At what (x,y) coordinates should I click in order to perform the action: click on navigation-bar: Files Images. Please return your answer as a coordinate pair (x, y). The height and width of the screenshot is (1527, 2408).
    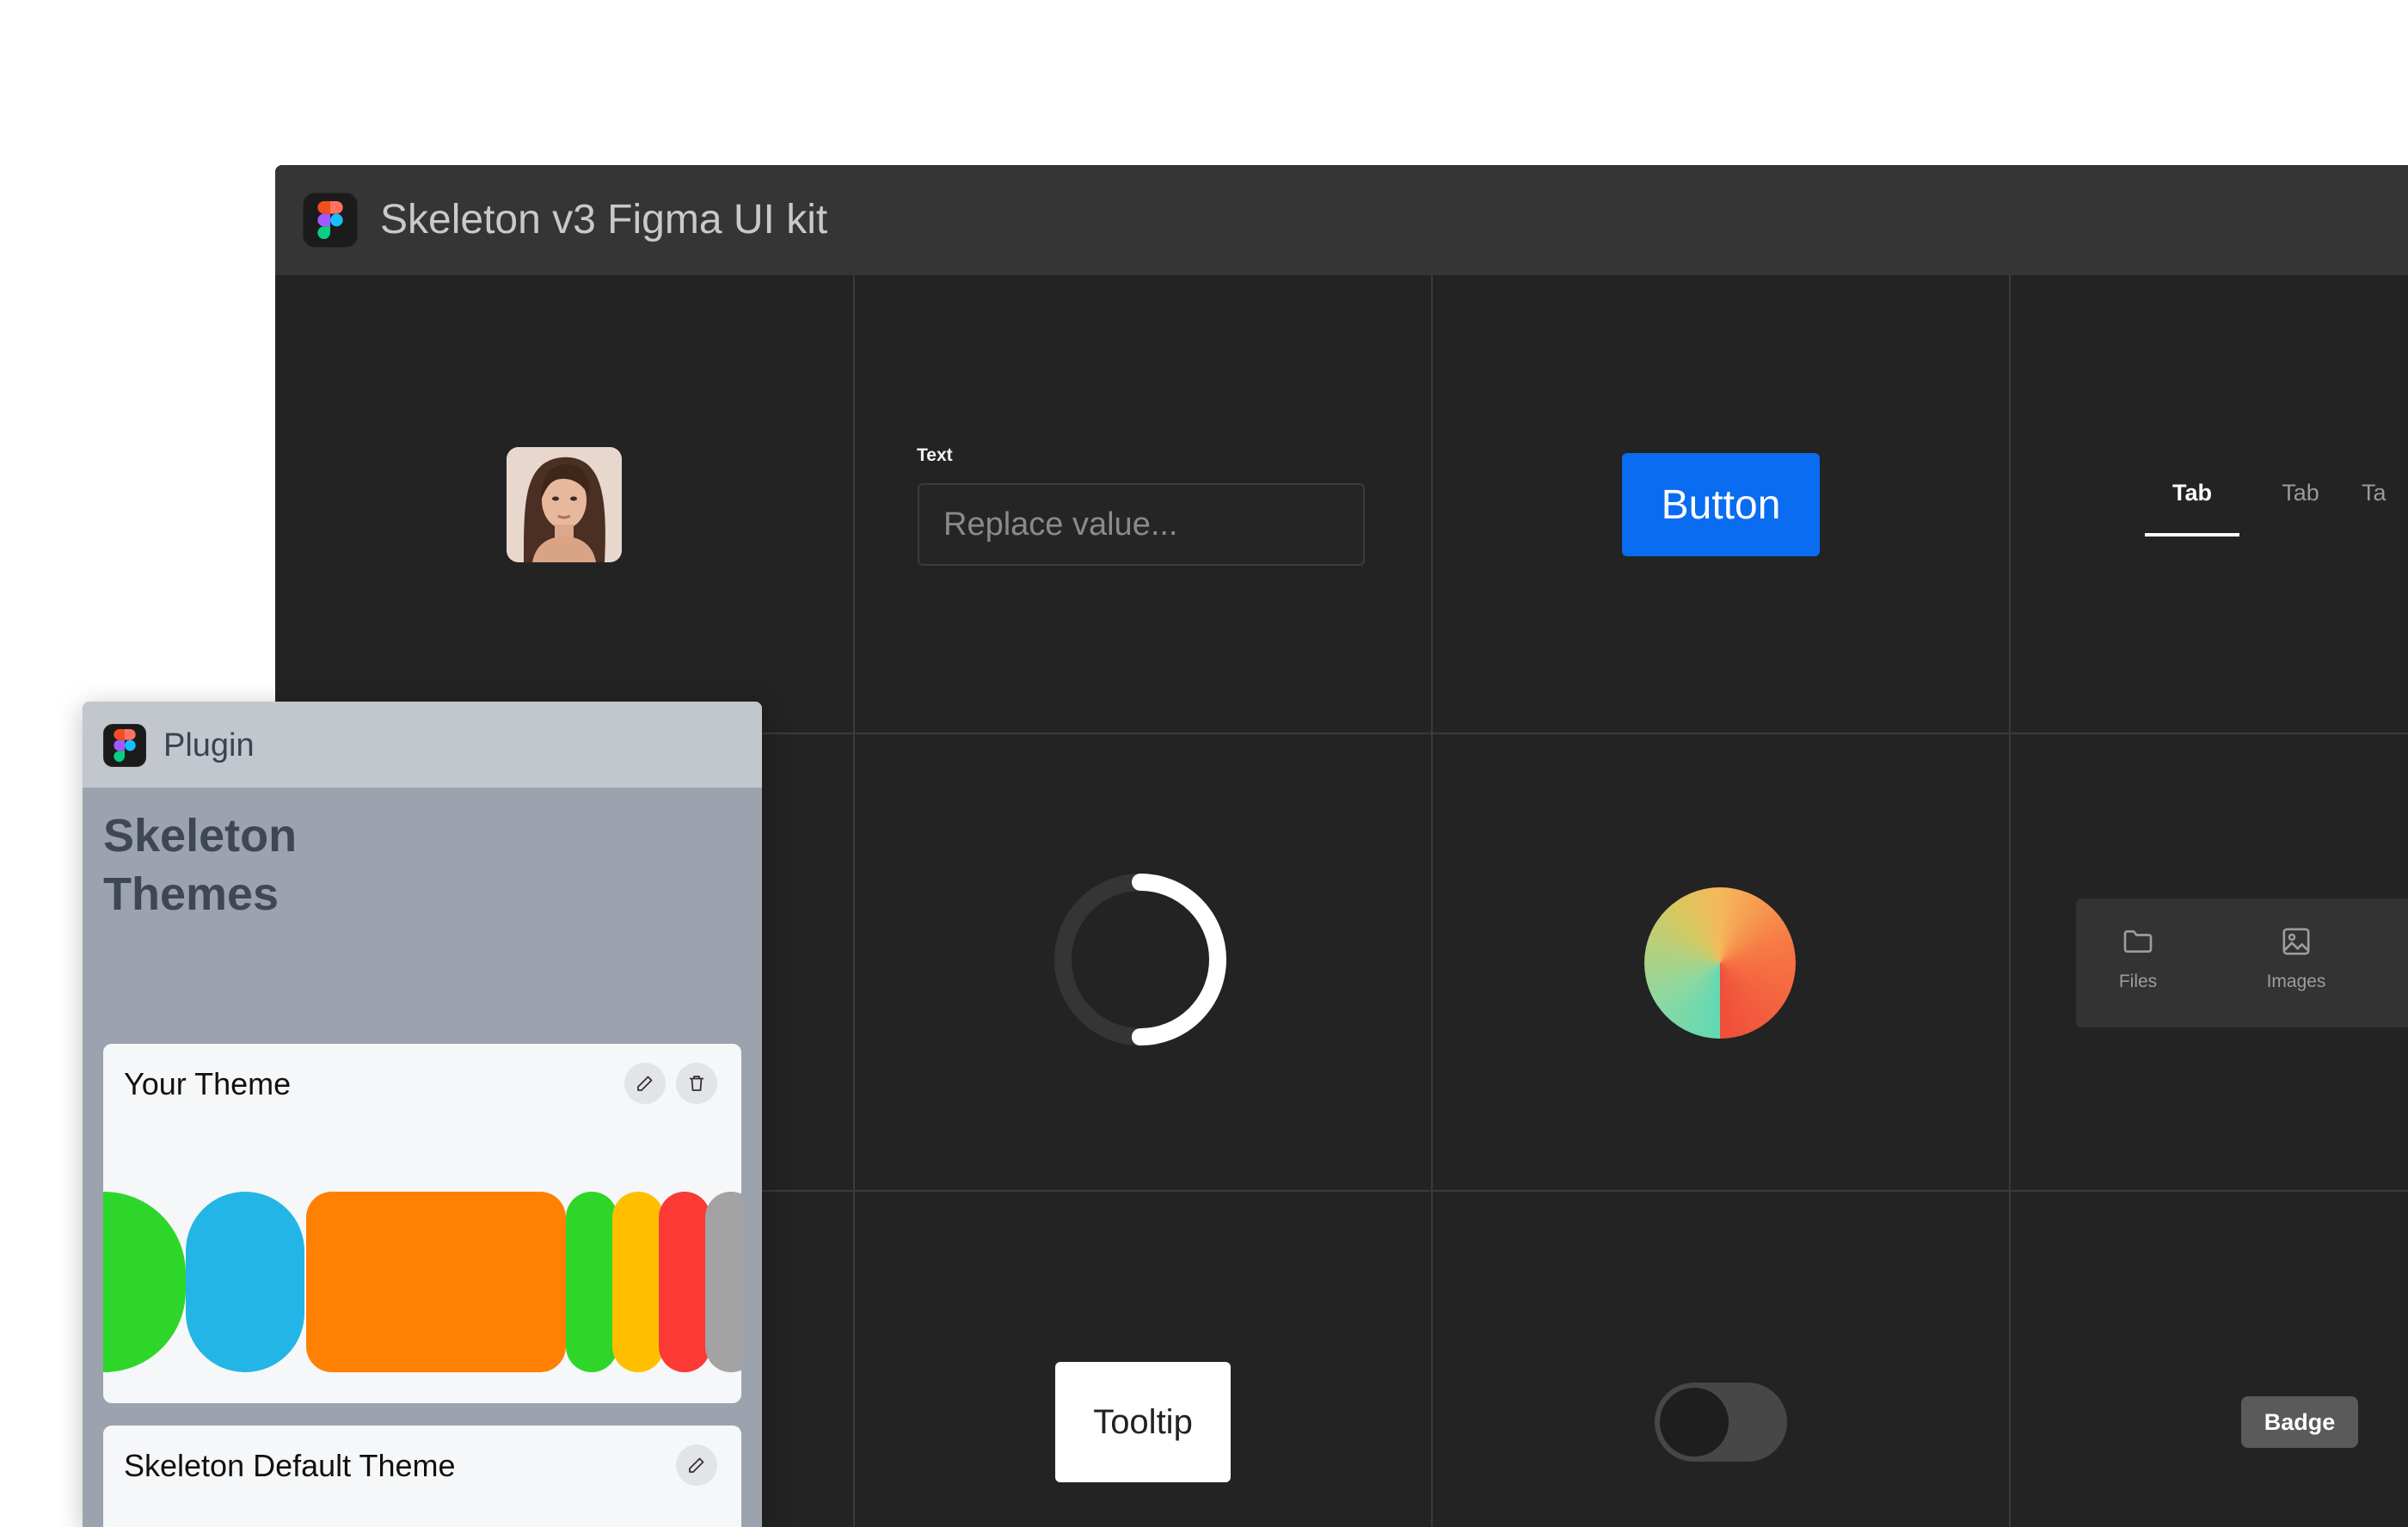
    Looking at the image, I should click on (2242, 962).